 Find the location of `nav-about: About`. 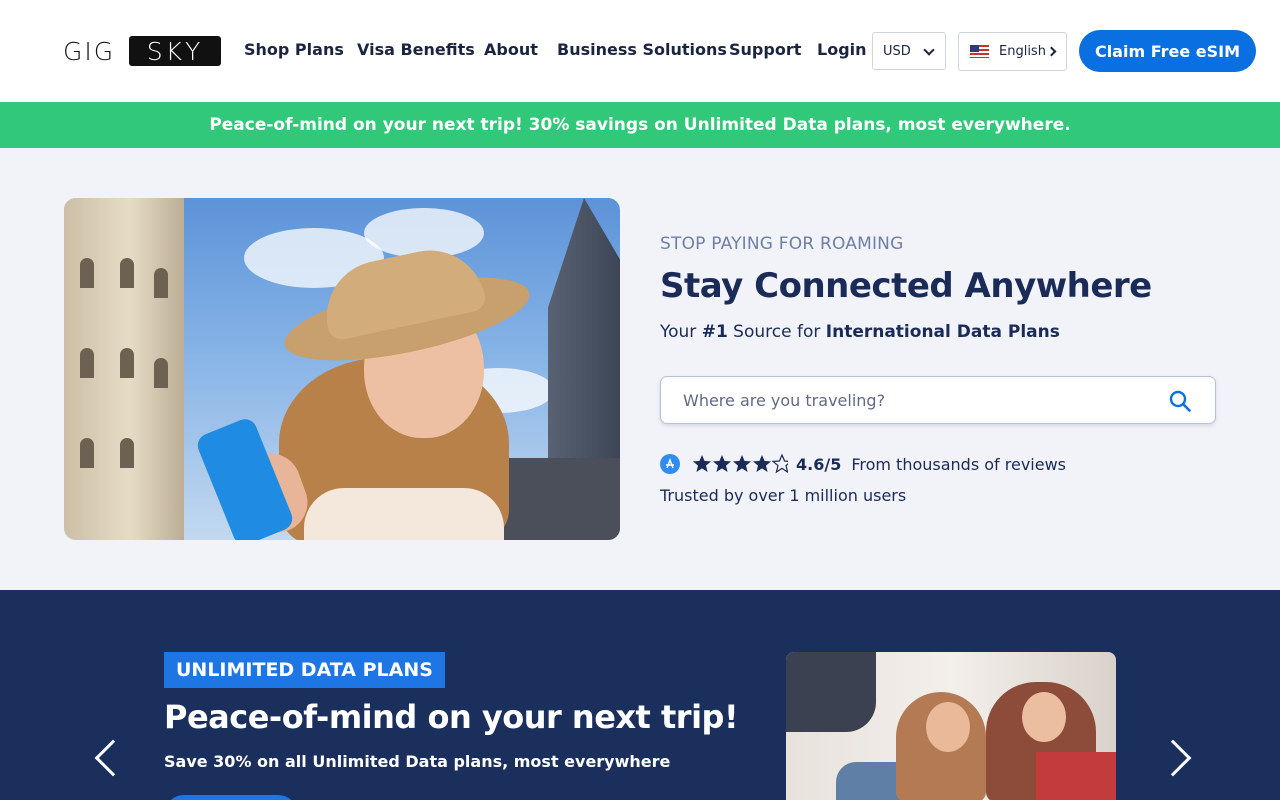

nav-about: About is located at coordinates (511, 49).